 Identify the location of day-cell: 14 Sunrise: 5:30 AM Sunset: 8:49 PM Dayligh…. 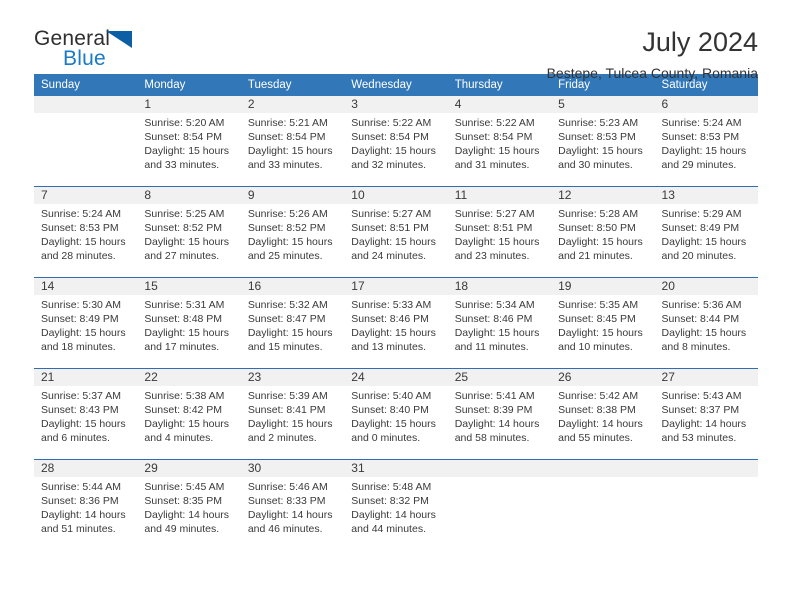
(86, 323).